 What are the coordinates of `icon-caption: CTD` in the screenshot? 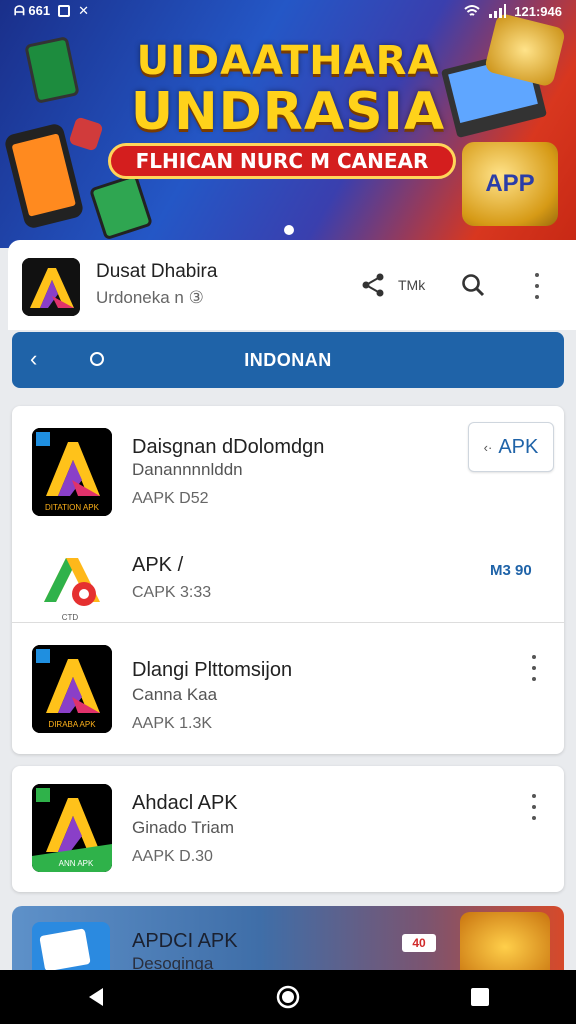 It's located at (70, 617).